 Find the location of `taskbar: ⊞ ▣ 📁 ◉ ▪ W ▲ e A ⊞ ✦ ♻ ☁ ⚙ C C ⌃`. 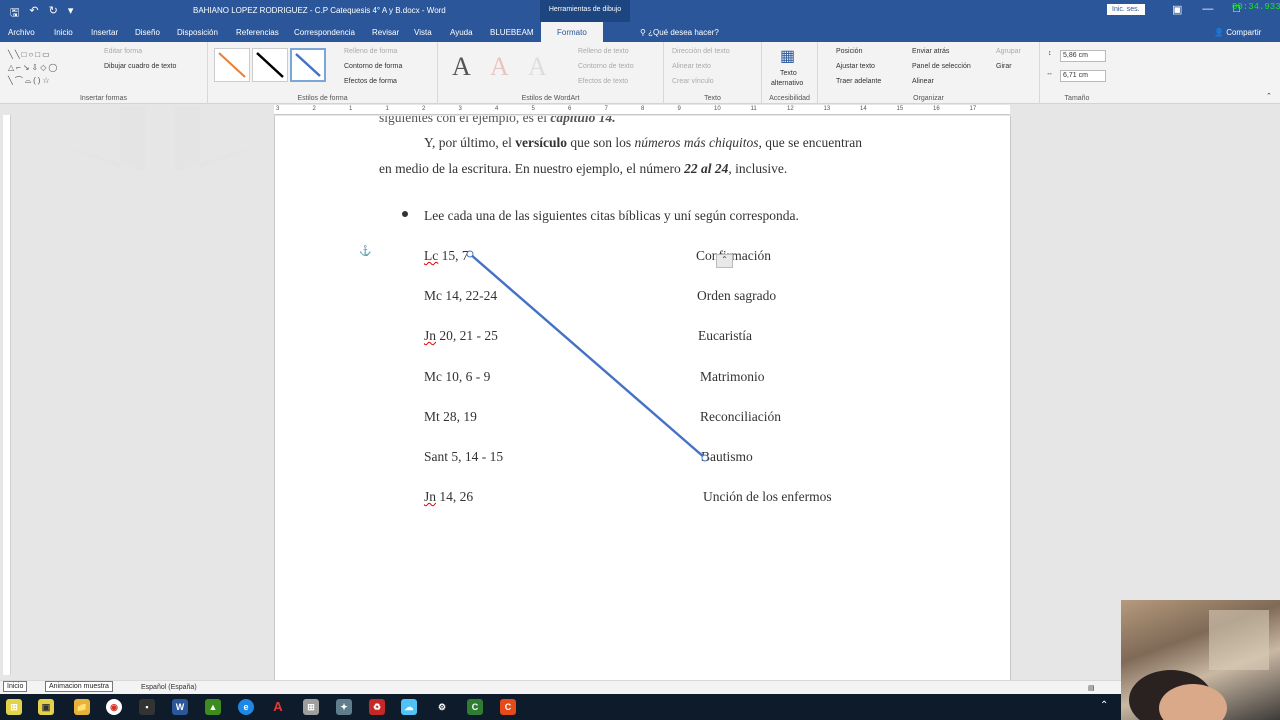

taskbar: ⊞ ▣ 📁 ◉ ▪ W ▲ e A ⊞ ✦ ♻ ☁ ⚙ C C ⌃ is located at coordinates (640, 707).